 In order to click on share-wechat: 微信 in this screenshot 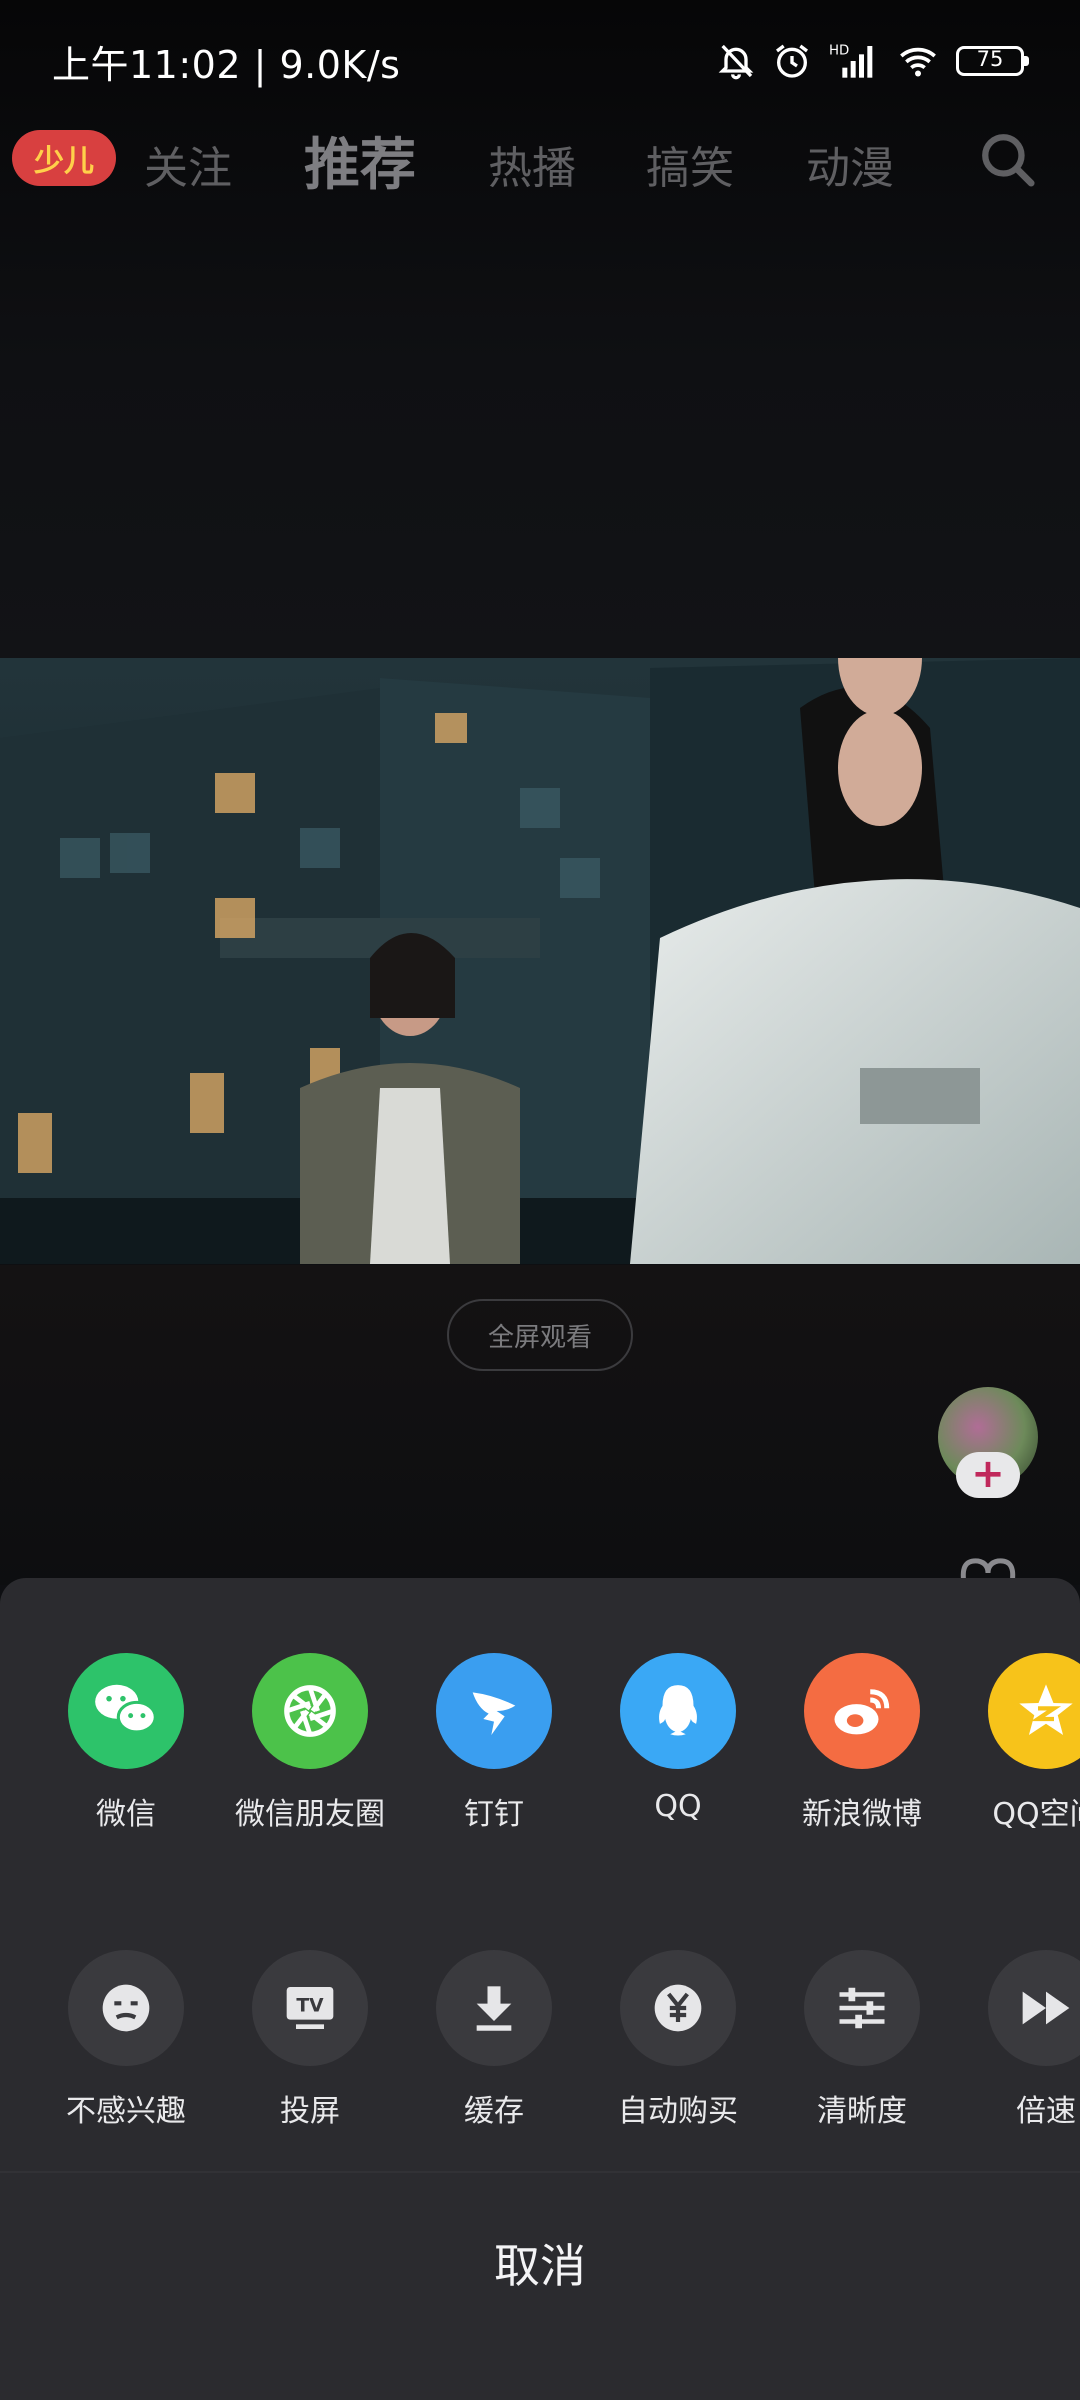, I will do `click(126, 1743)`.